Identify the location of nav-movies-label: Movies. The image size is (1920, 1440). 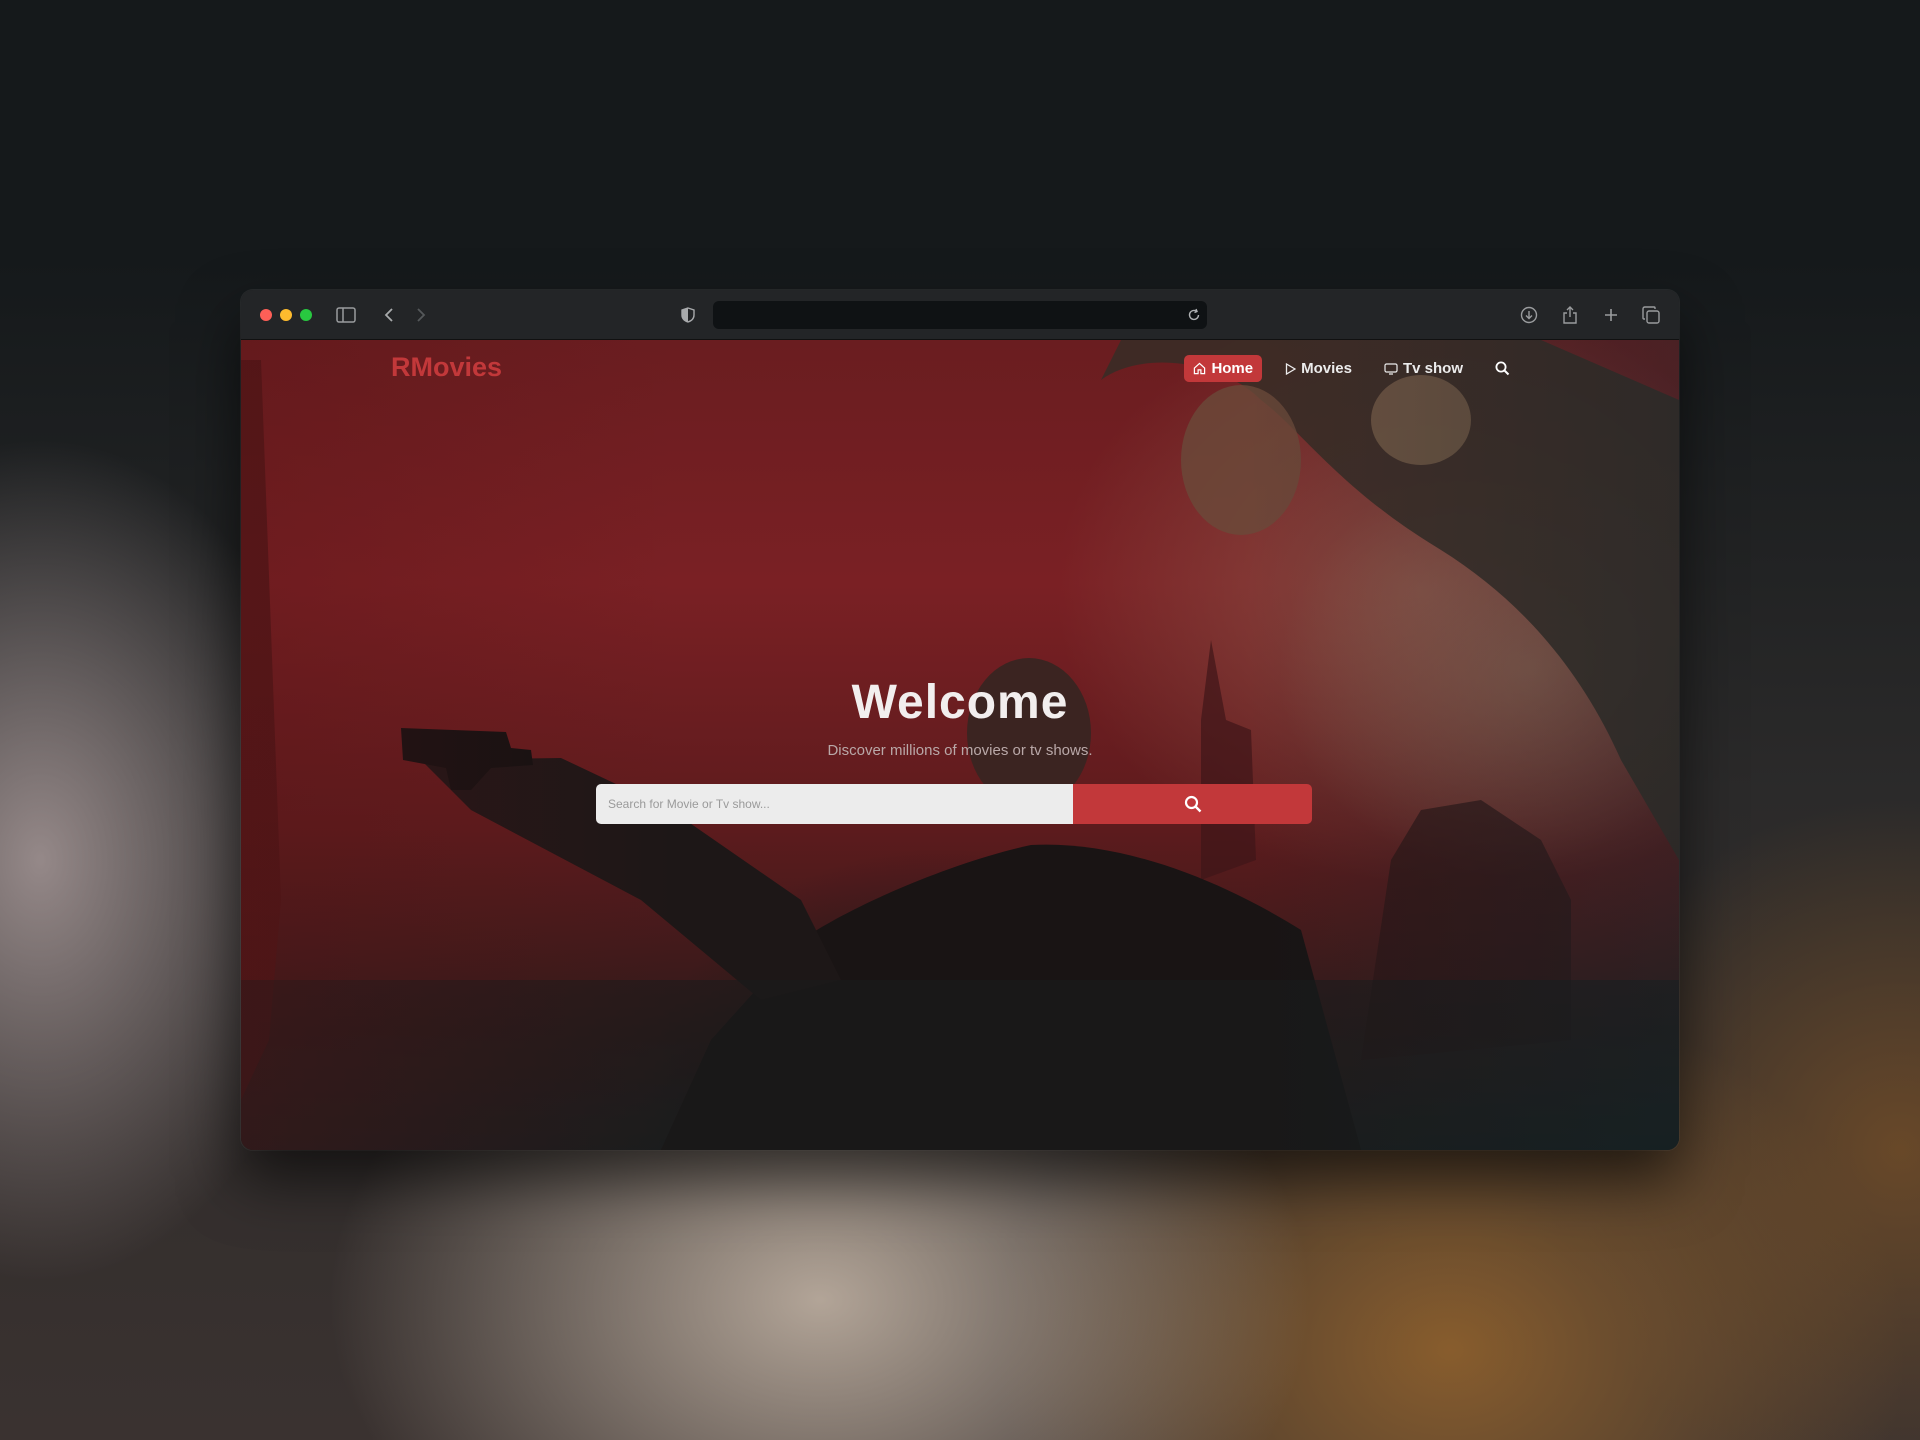
(1326, 368).